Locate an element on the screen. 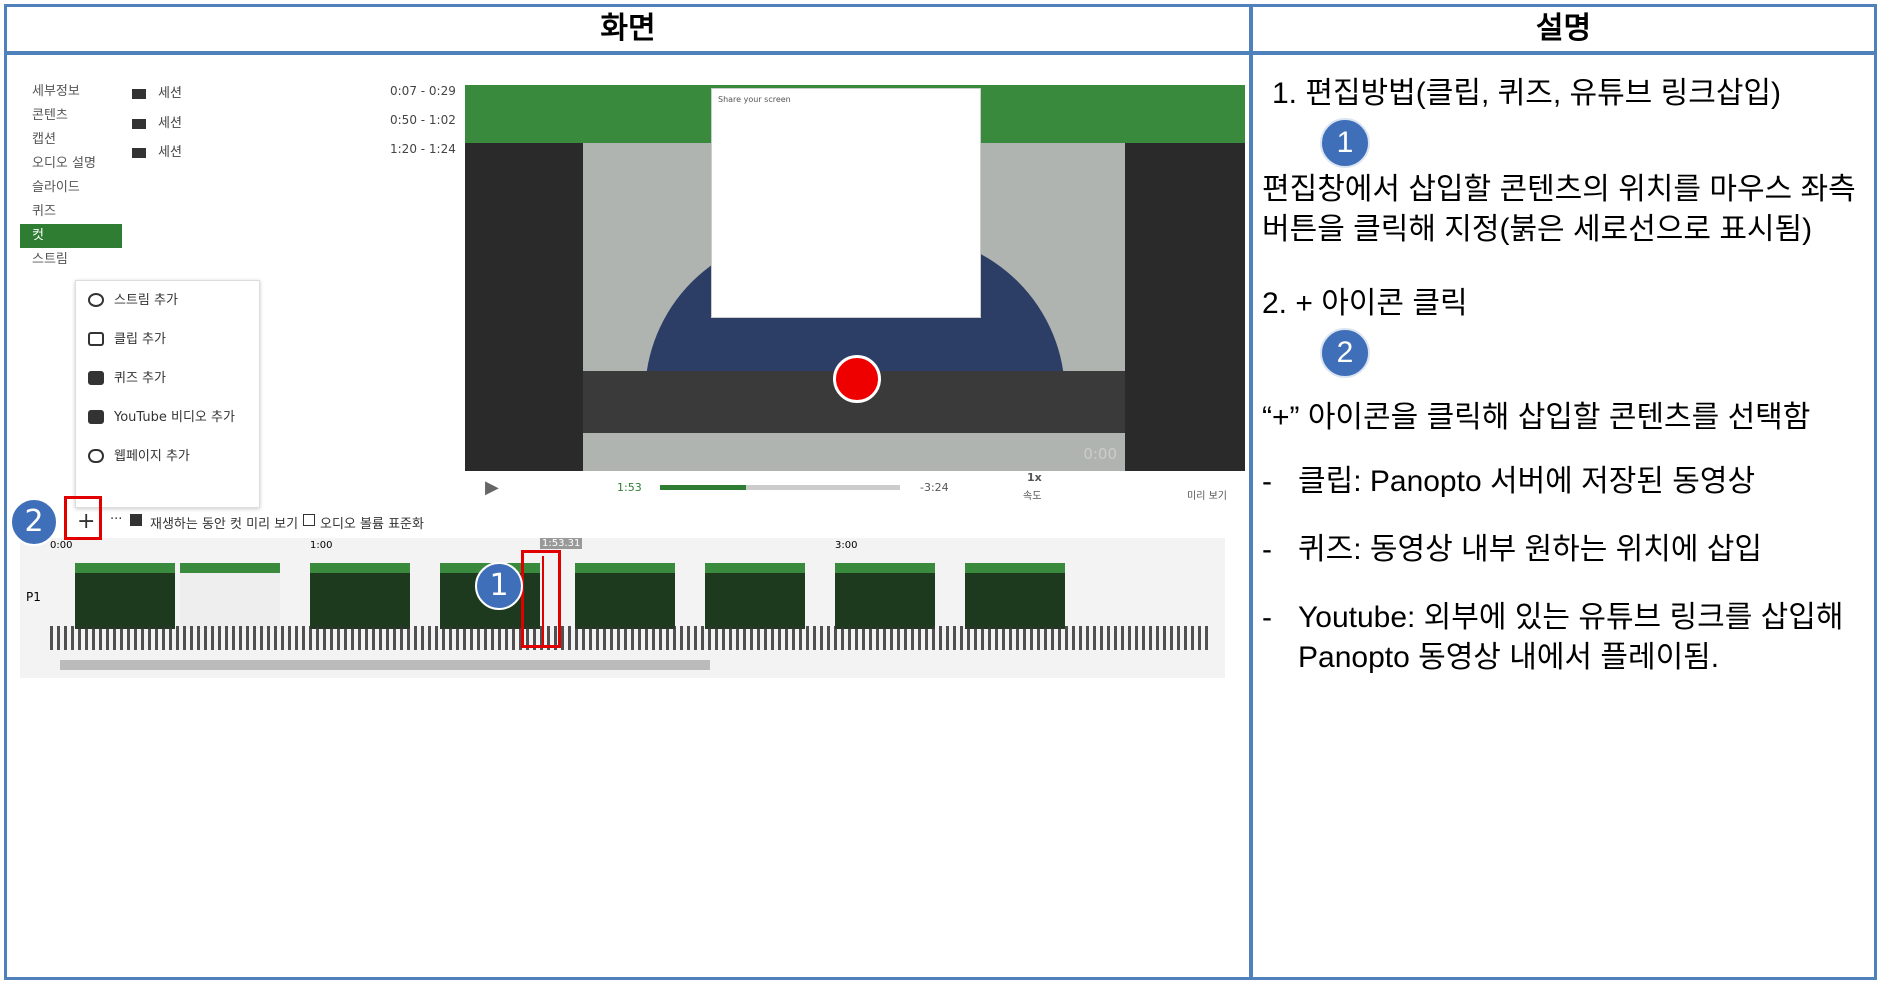  play-circle-icon is located at coordinates (96, 300).